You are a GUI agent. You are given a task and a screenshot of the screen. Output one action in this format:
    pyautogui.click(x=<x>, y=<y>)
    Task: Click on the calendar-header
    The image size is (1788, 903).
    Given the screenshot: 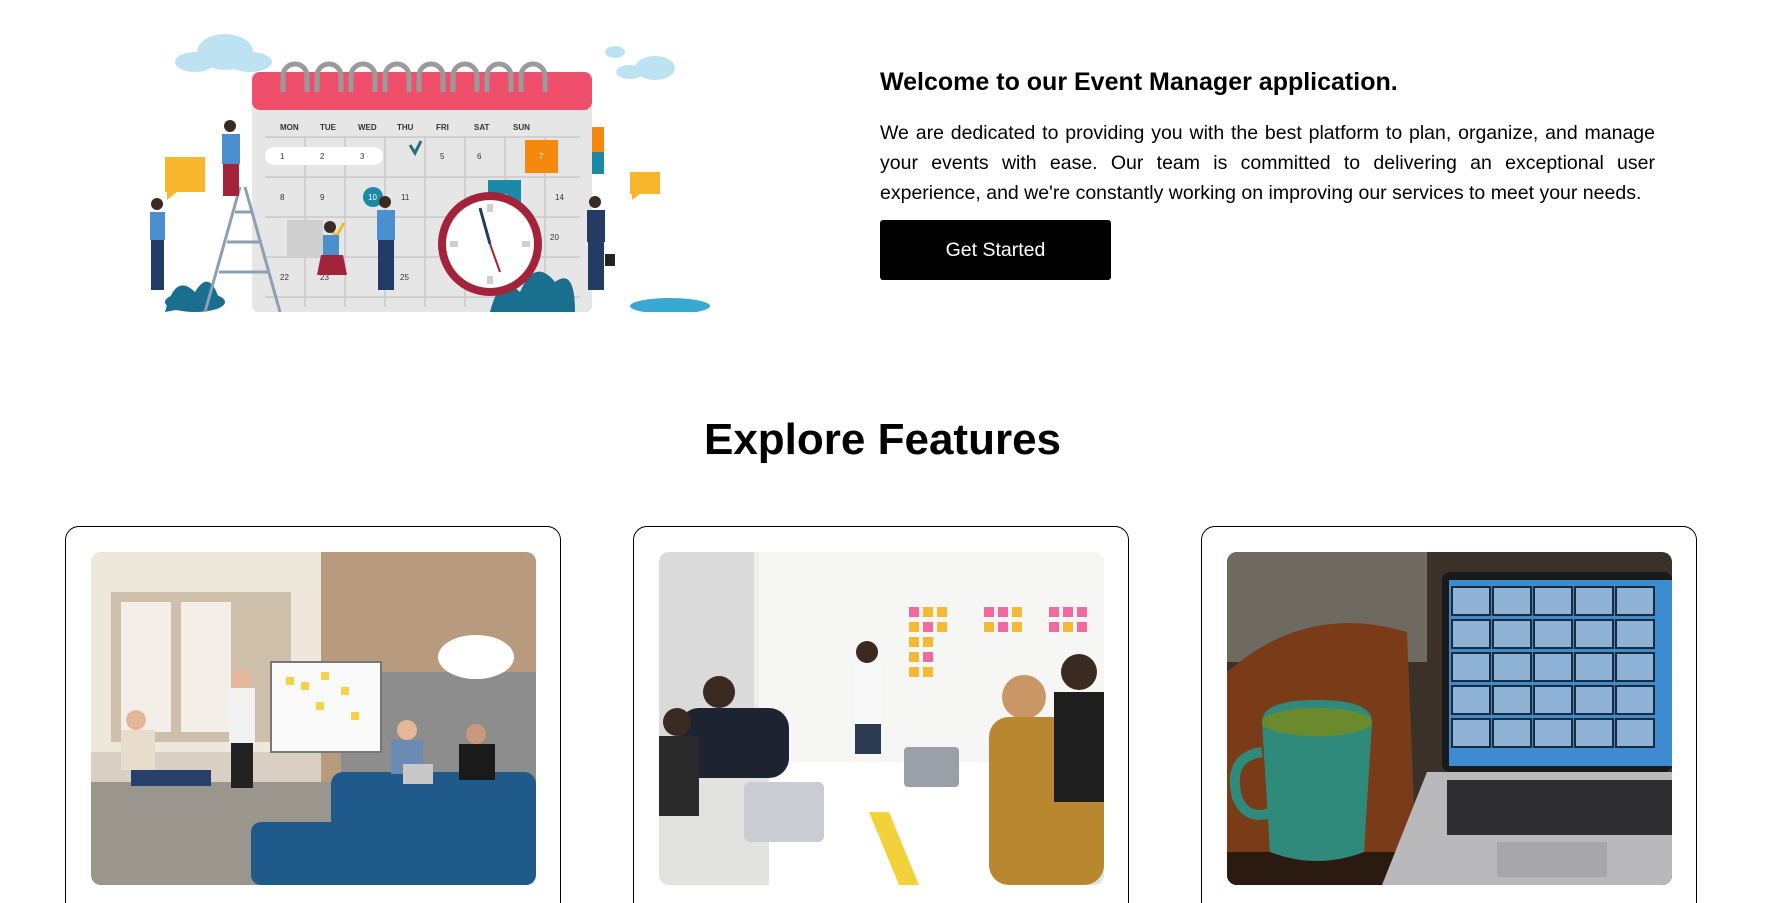 What is the action you would take?
    pyautogui.click(x=422, y=91)
    